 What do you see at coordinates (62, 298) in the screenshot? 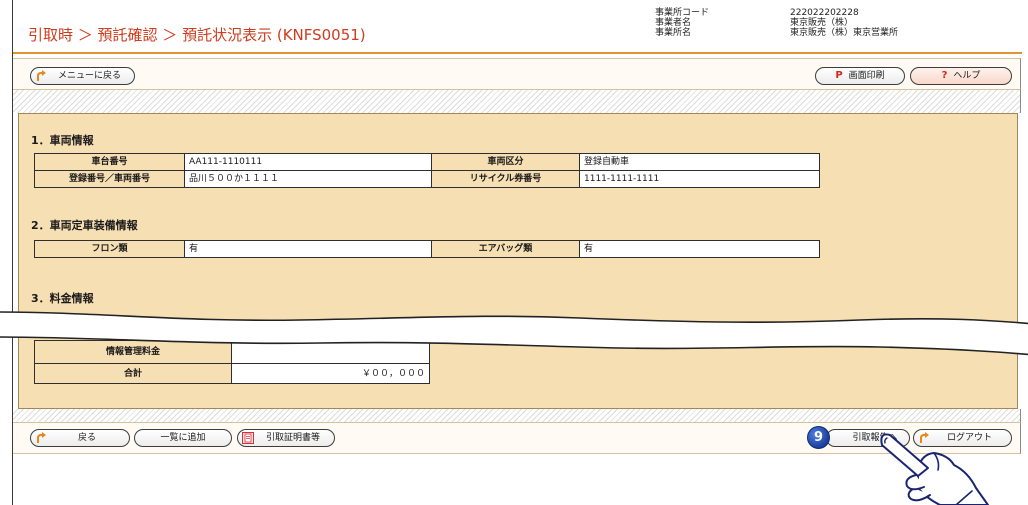
I see `section-heading-fees: 3．料金情報` at bounding box center [62, 298].